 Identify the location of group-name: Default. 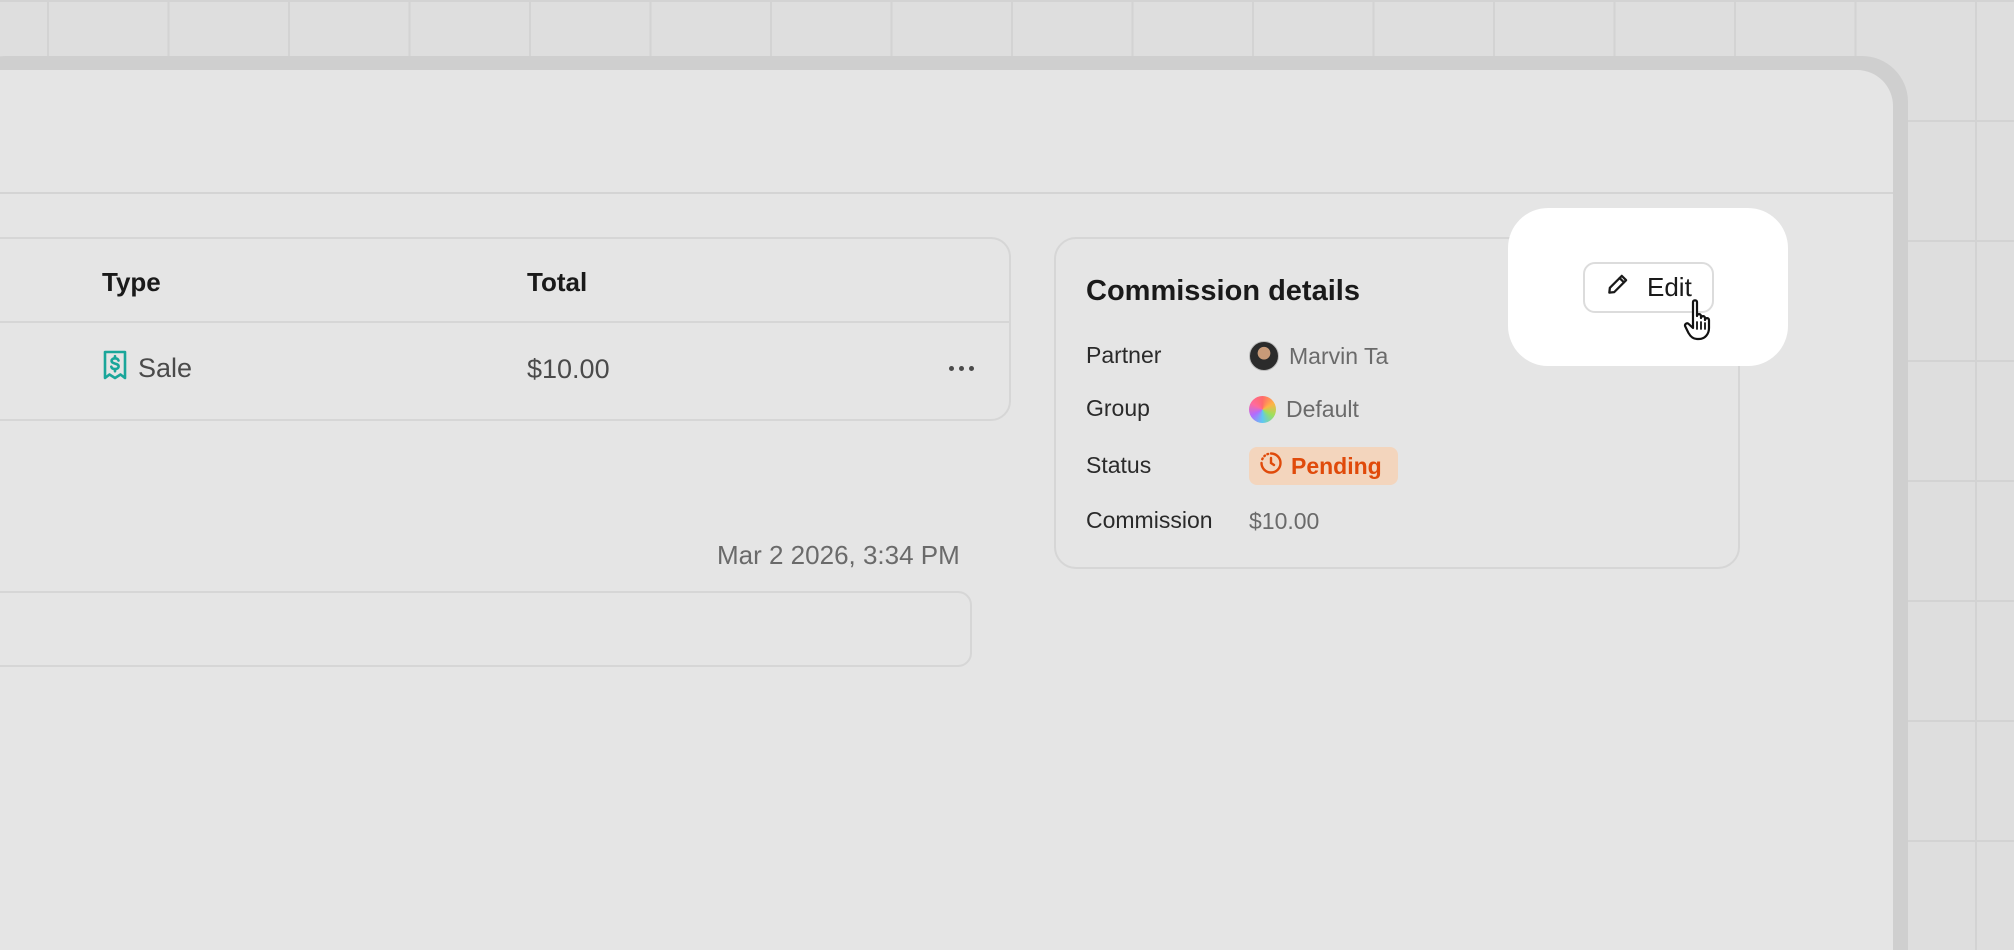
(1322, 408).